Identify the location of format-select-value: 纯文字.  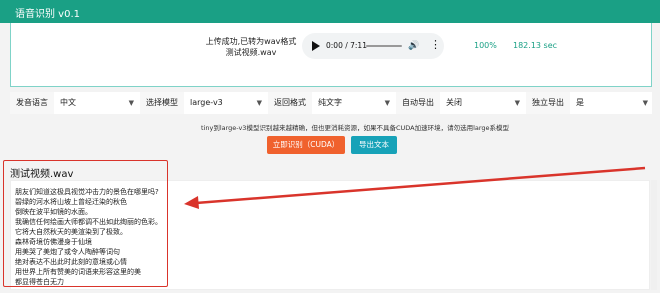
(330, 102).